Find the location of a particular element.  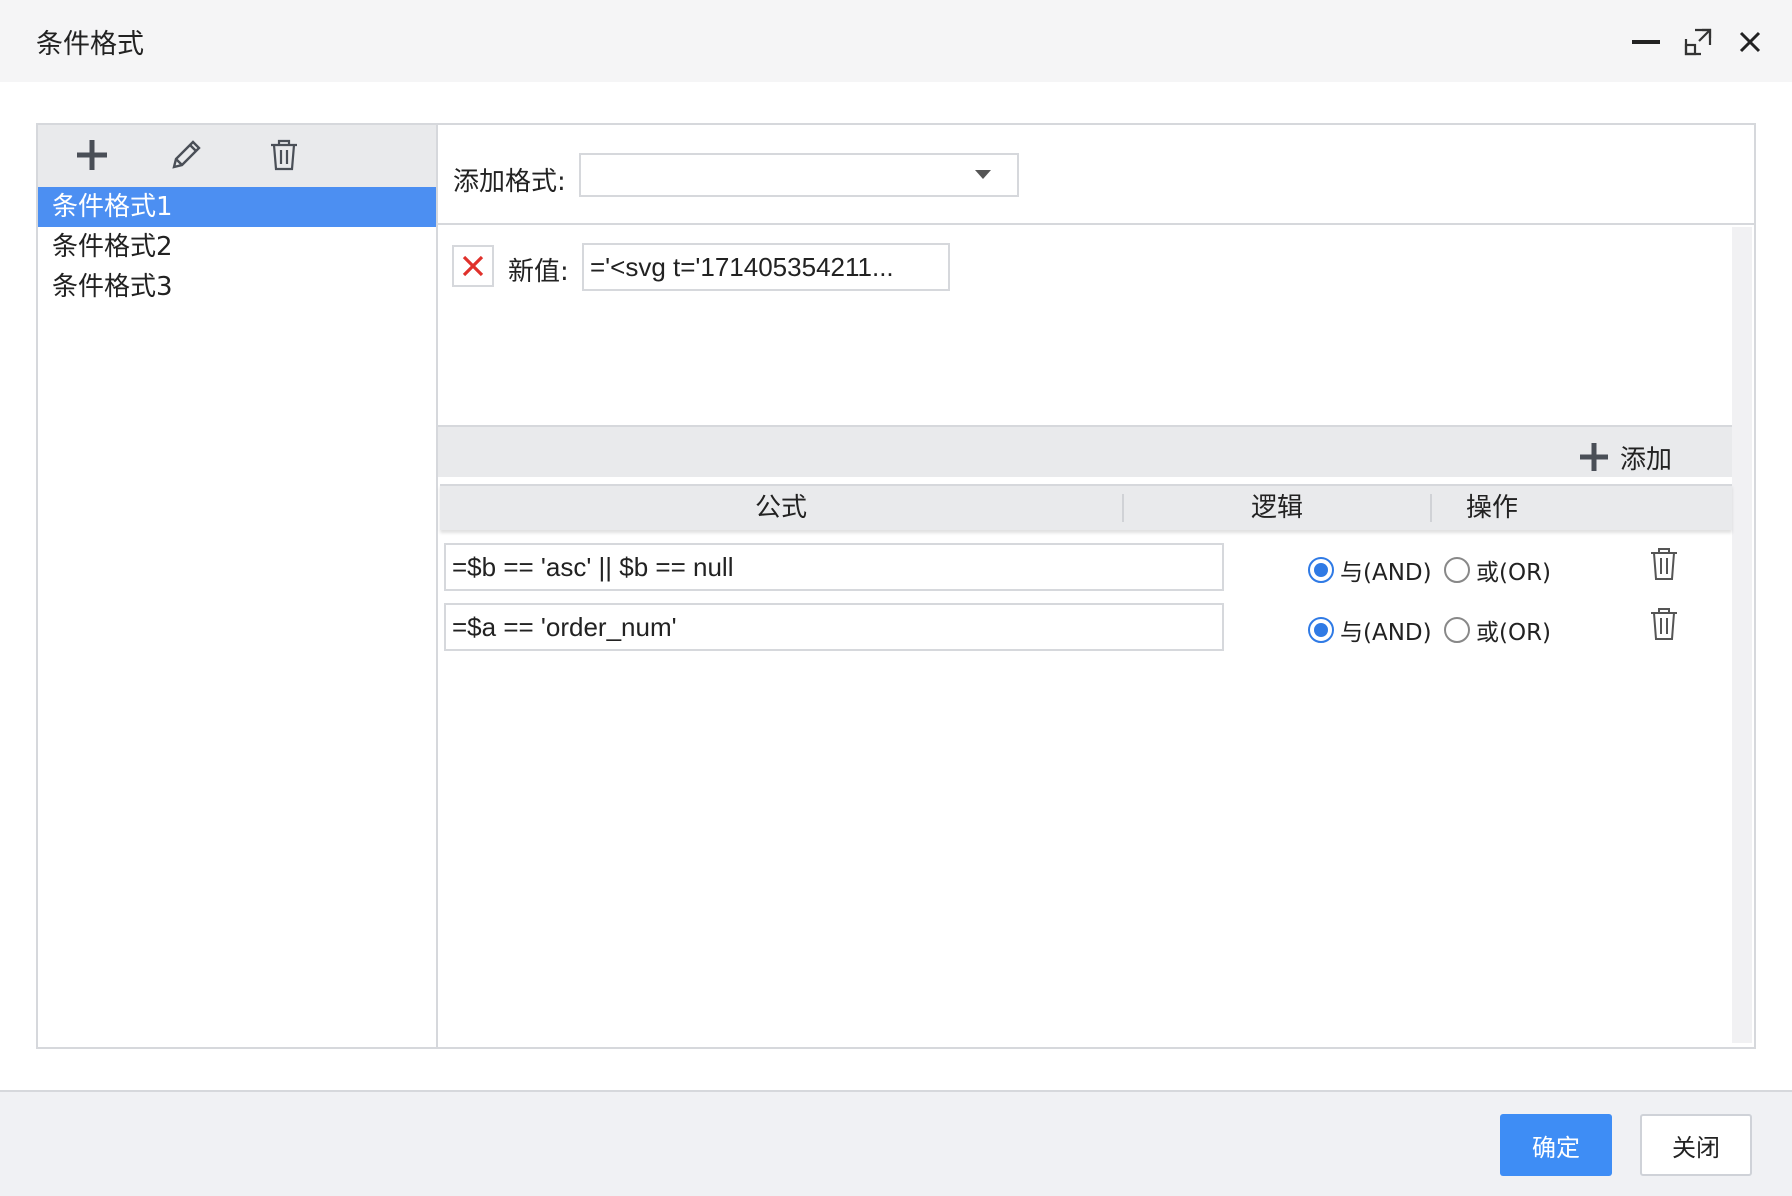

remove-format-item-button is located at coordinates (473, 266).